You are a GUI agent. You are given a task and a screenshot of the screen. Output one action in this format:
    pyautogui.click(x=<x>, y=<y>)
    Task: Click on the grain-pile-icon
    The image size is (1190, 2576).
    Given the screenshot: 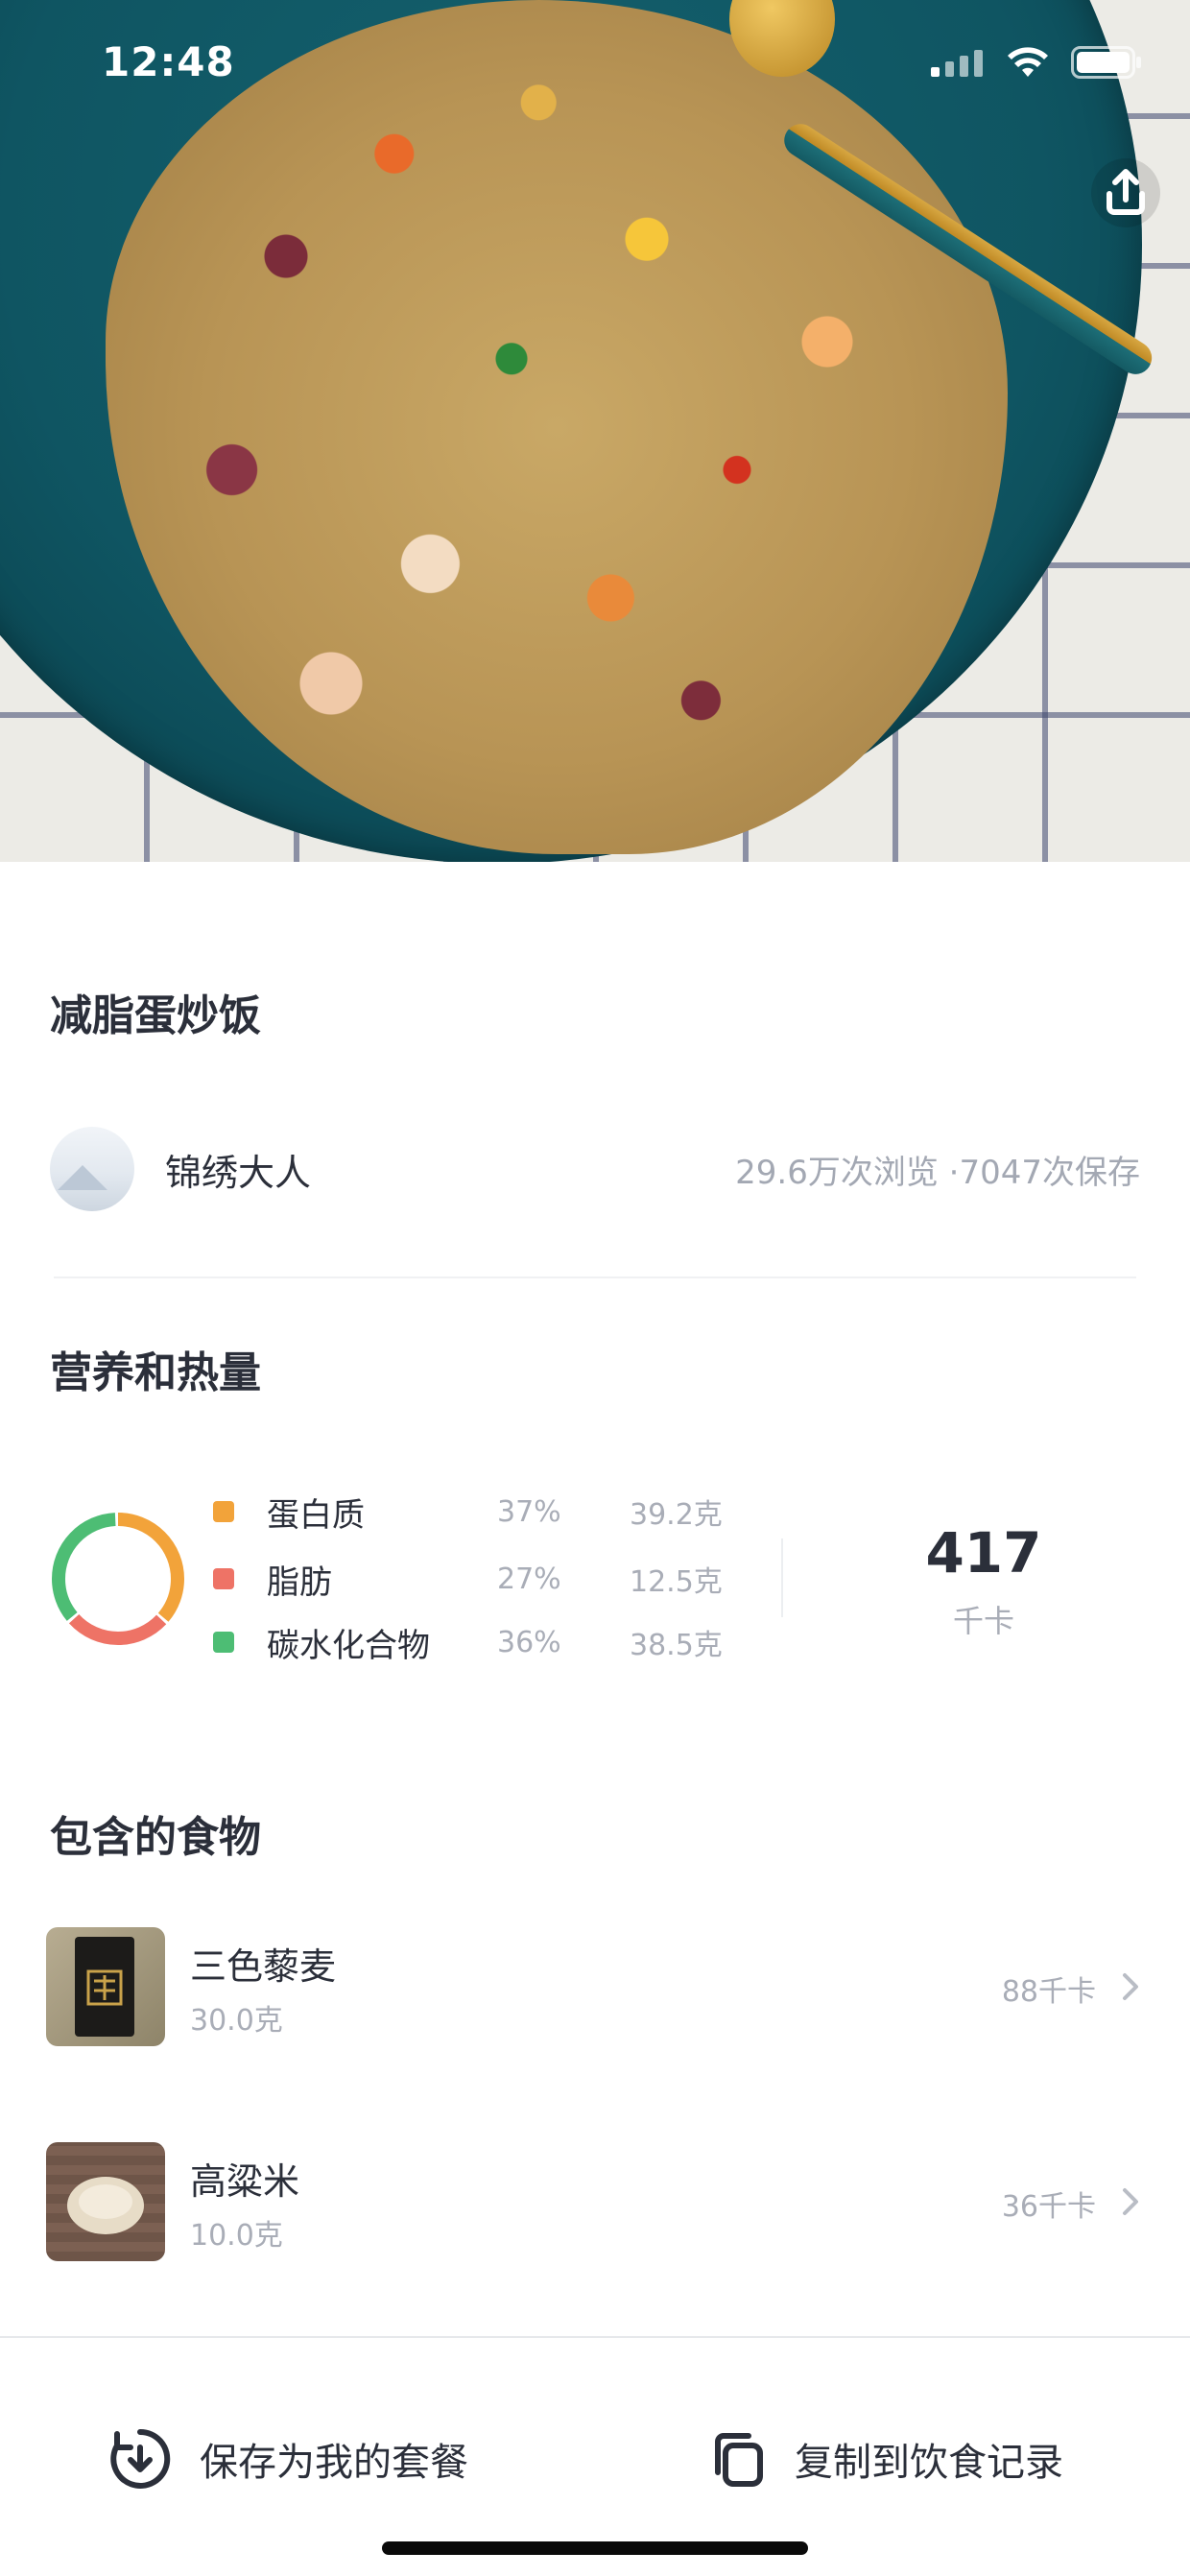 What is the action you would take?
    pyautogui.click(x=106, y=2205)
    